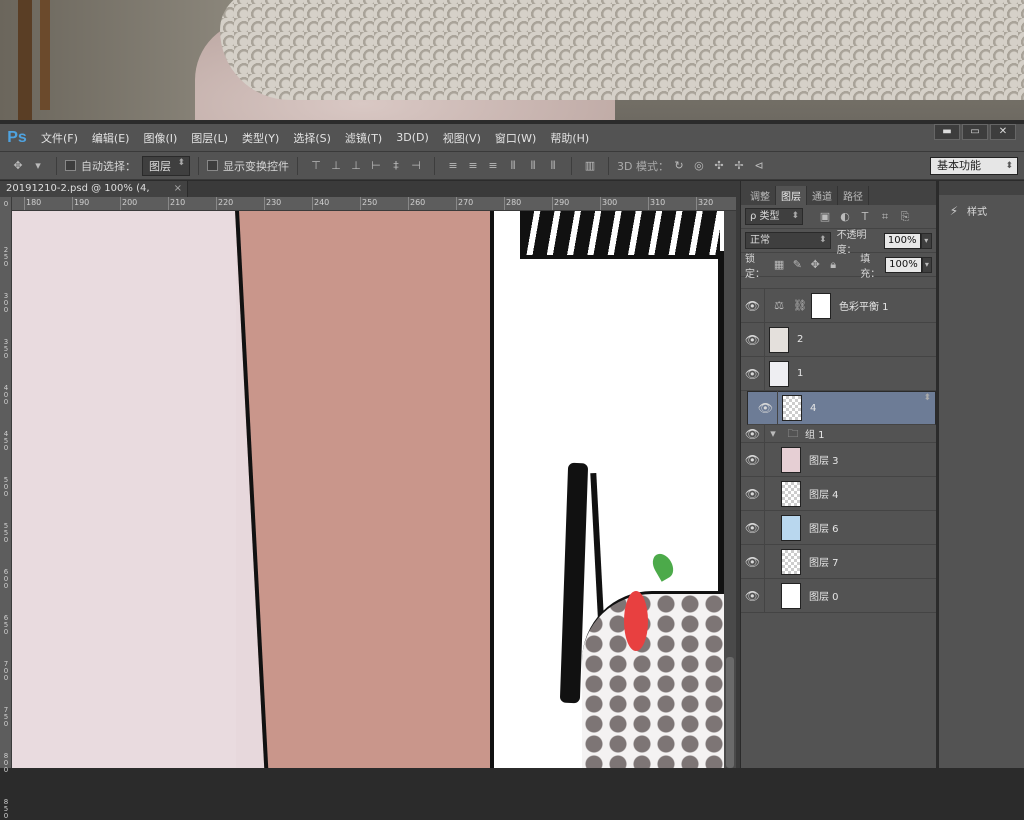  Describe the element at coordinates (569, 138) in the screenshot. I see `menu-help: 帮助(H)` at that location.